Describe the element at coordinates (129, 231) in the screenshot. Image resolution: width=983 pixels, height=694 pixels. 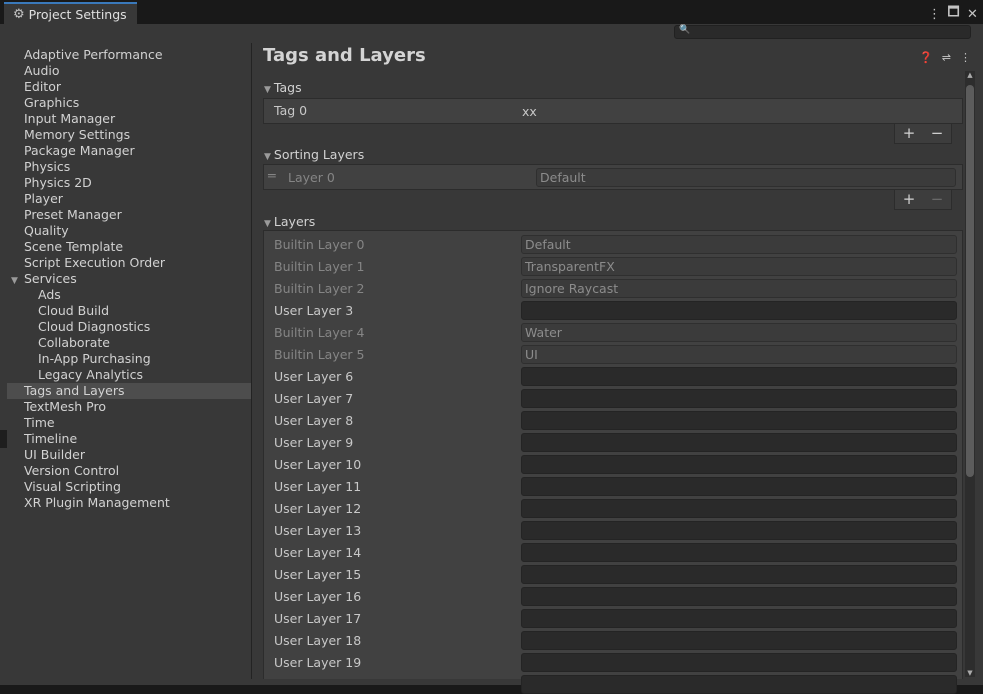
I see `sidebar-item: Quality` at that location.